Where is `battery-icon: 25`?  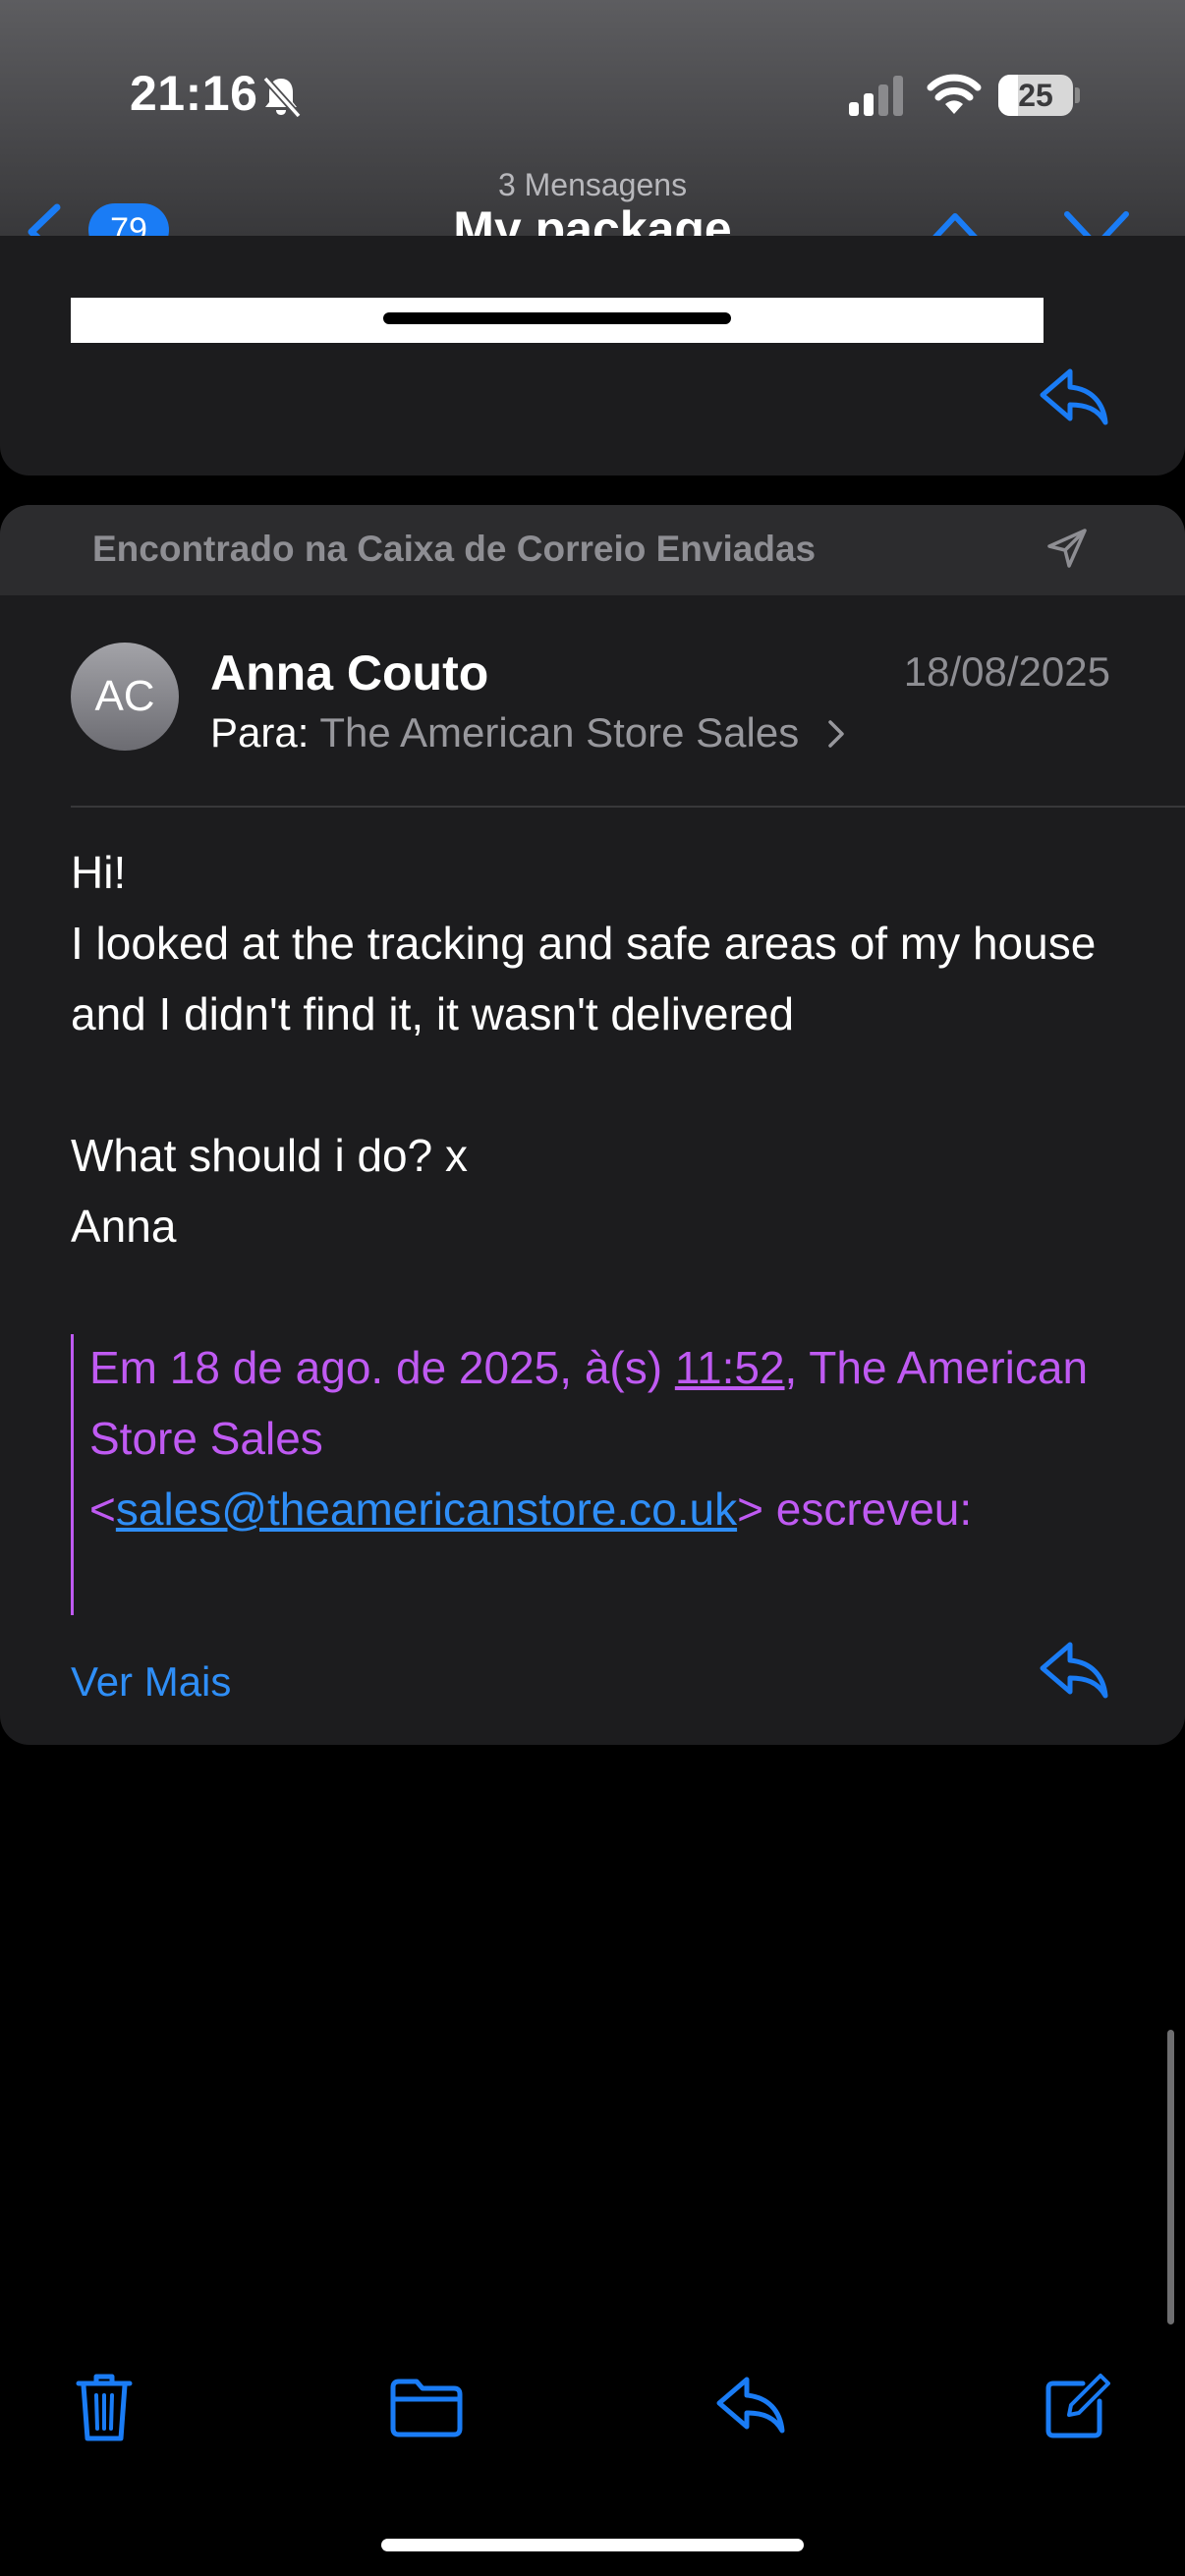 battery-icon: 25 is located at coordinates (1039, 95).